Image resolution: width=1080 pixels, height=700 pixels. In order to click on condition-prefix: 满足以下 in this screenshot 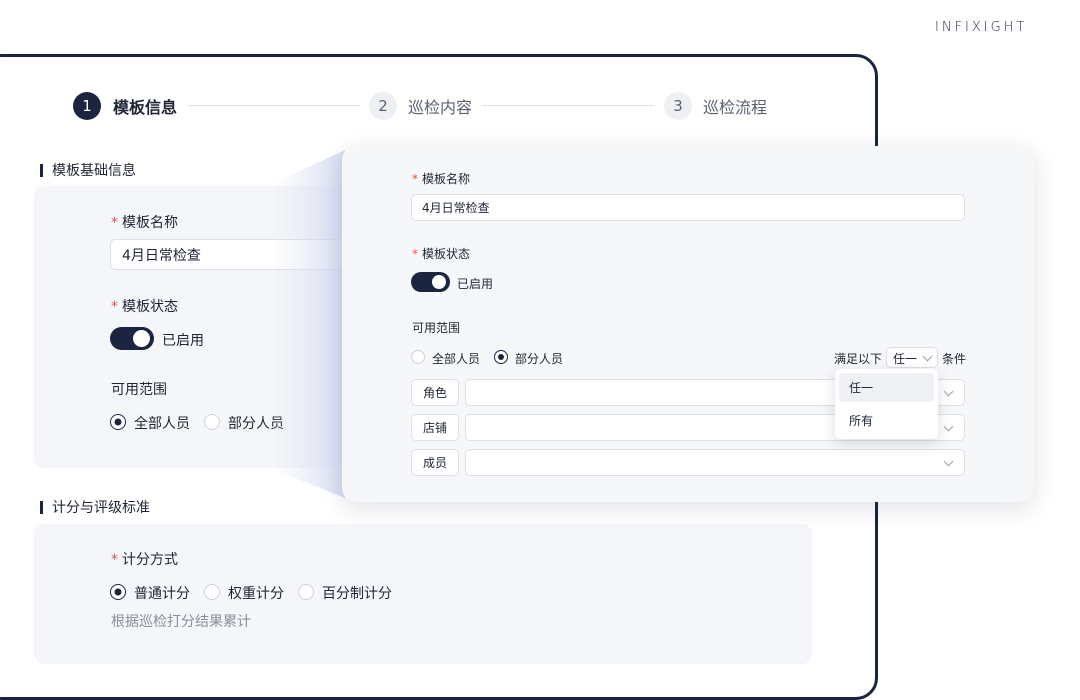, I will do `click(858, 359)`.